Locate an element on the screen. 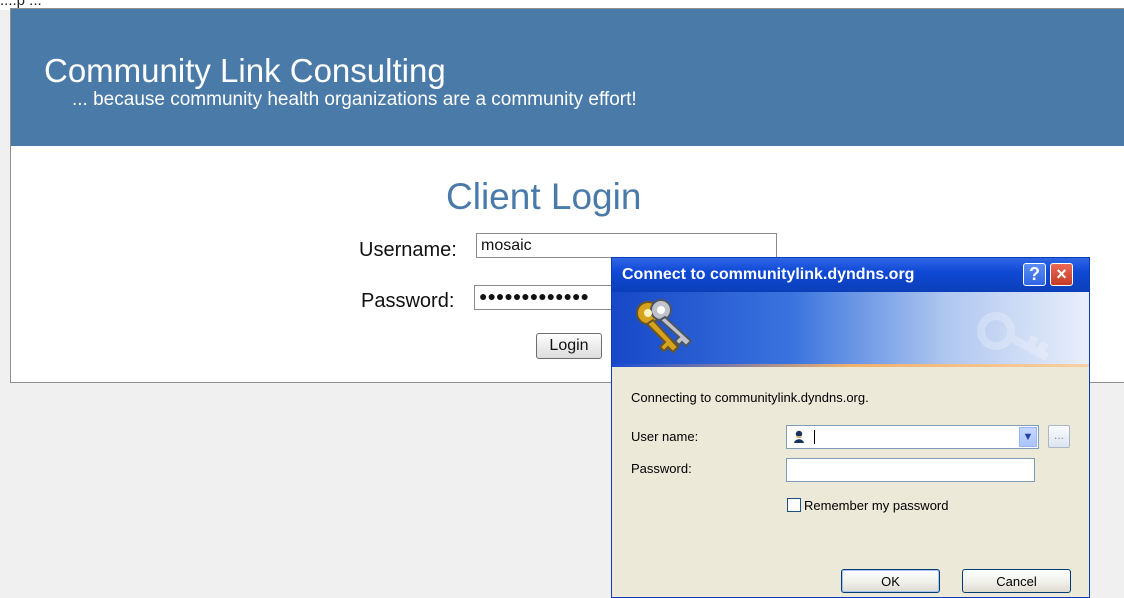  dialog-banner is located at coordinates (850, 329).